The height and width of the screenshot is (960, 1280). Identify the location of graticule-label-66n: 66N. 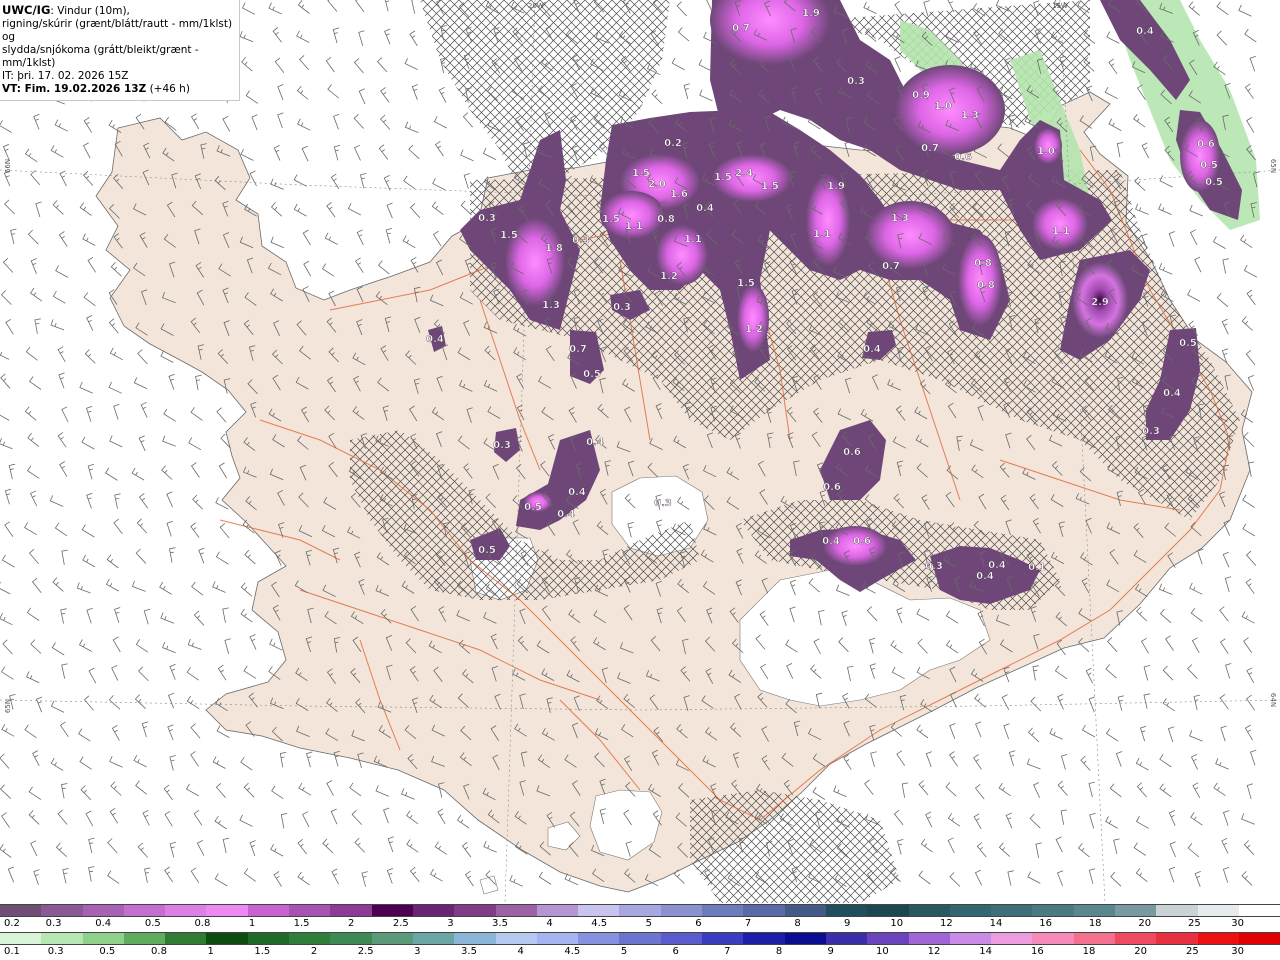
(8, 166).